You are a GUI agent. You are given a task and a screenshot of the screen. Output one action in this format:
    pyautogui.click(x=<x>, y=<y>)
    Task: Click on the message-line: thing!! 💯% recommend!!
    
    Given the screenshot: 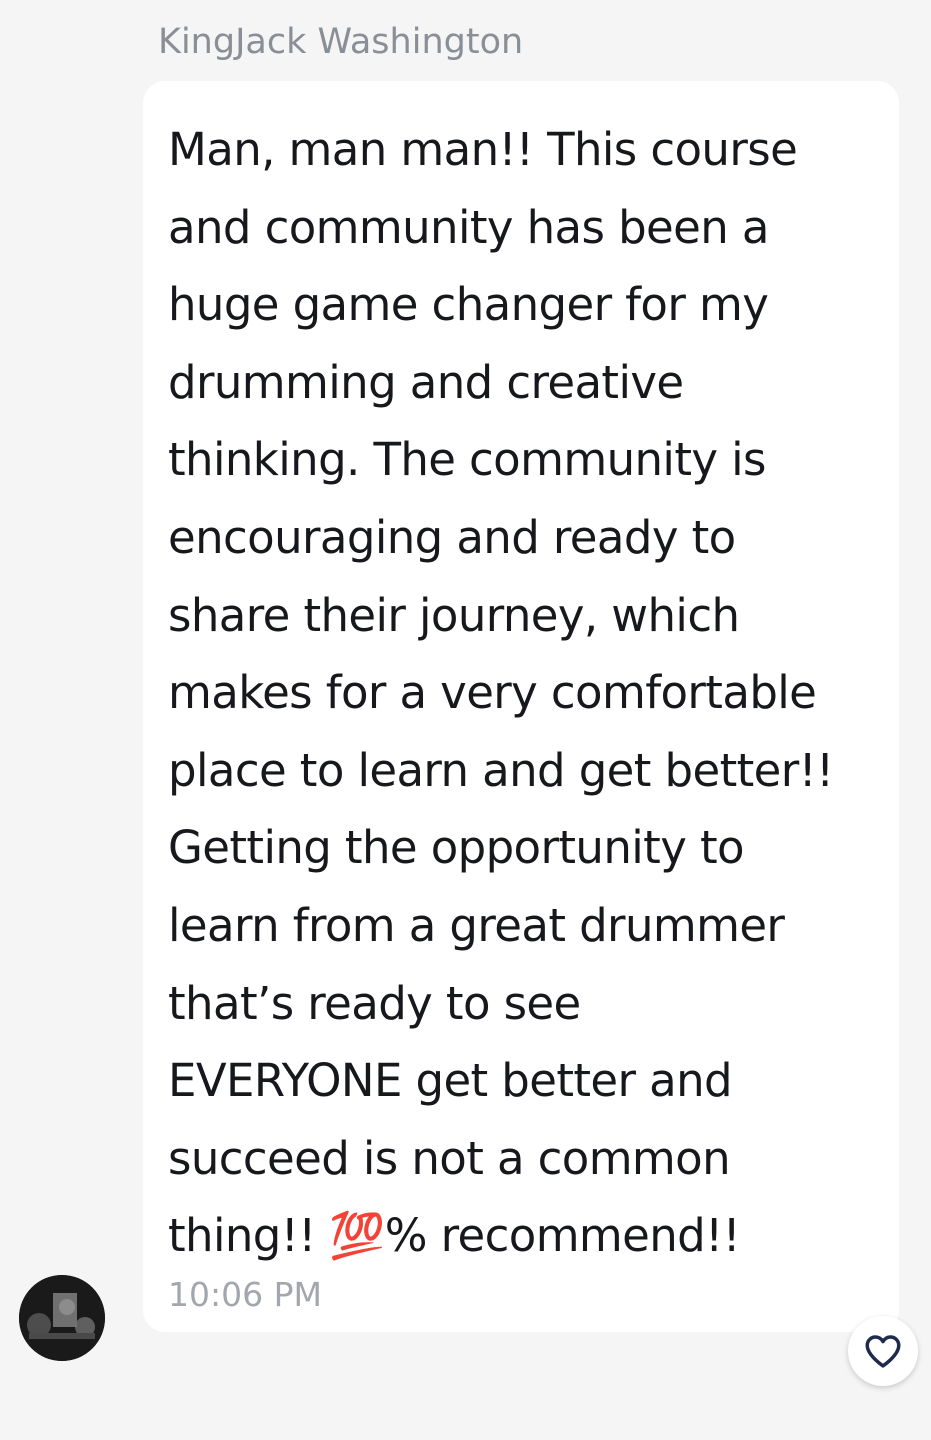 What is the action you would take?
    pyautogui.click(x=454, y=1236)
    